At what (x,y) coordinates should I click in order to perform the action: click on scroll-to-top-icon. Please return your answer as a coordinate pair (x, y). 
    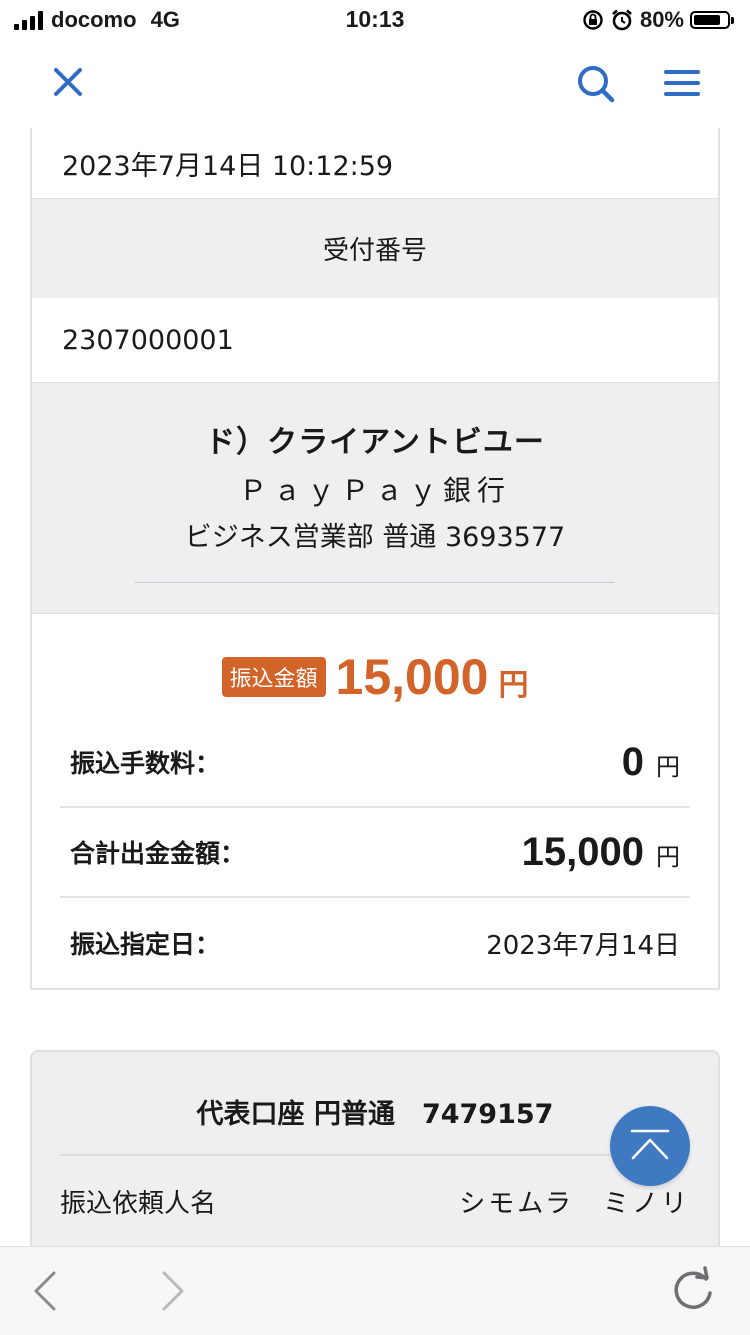
    Looking at the image, I should click on (650, 1144).